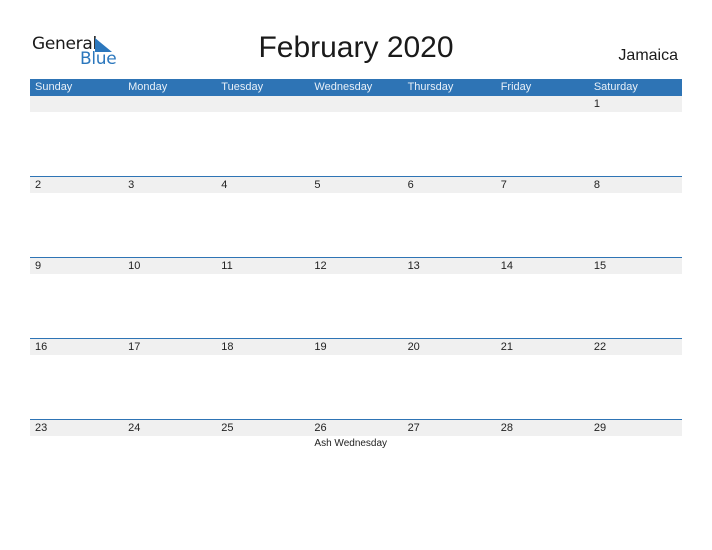 This screenshot has width=712, height=550. I want to click on day-number: 3, so click(131, 185).